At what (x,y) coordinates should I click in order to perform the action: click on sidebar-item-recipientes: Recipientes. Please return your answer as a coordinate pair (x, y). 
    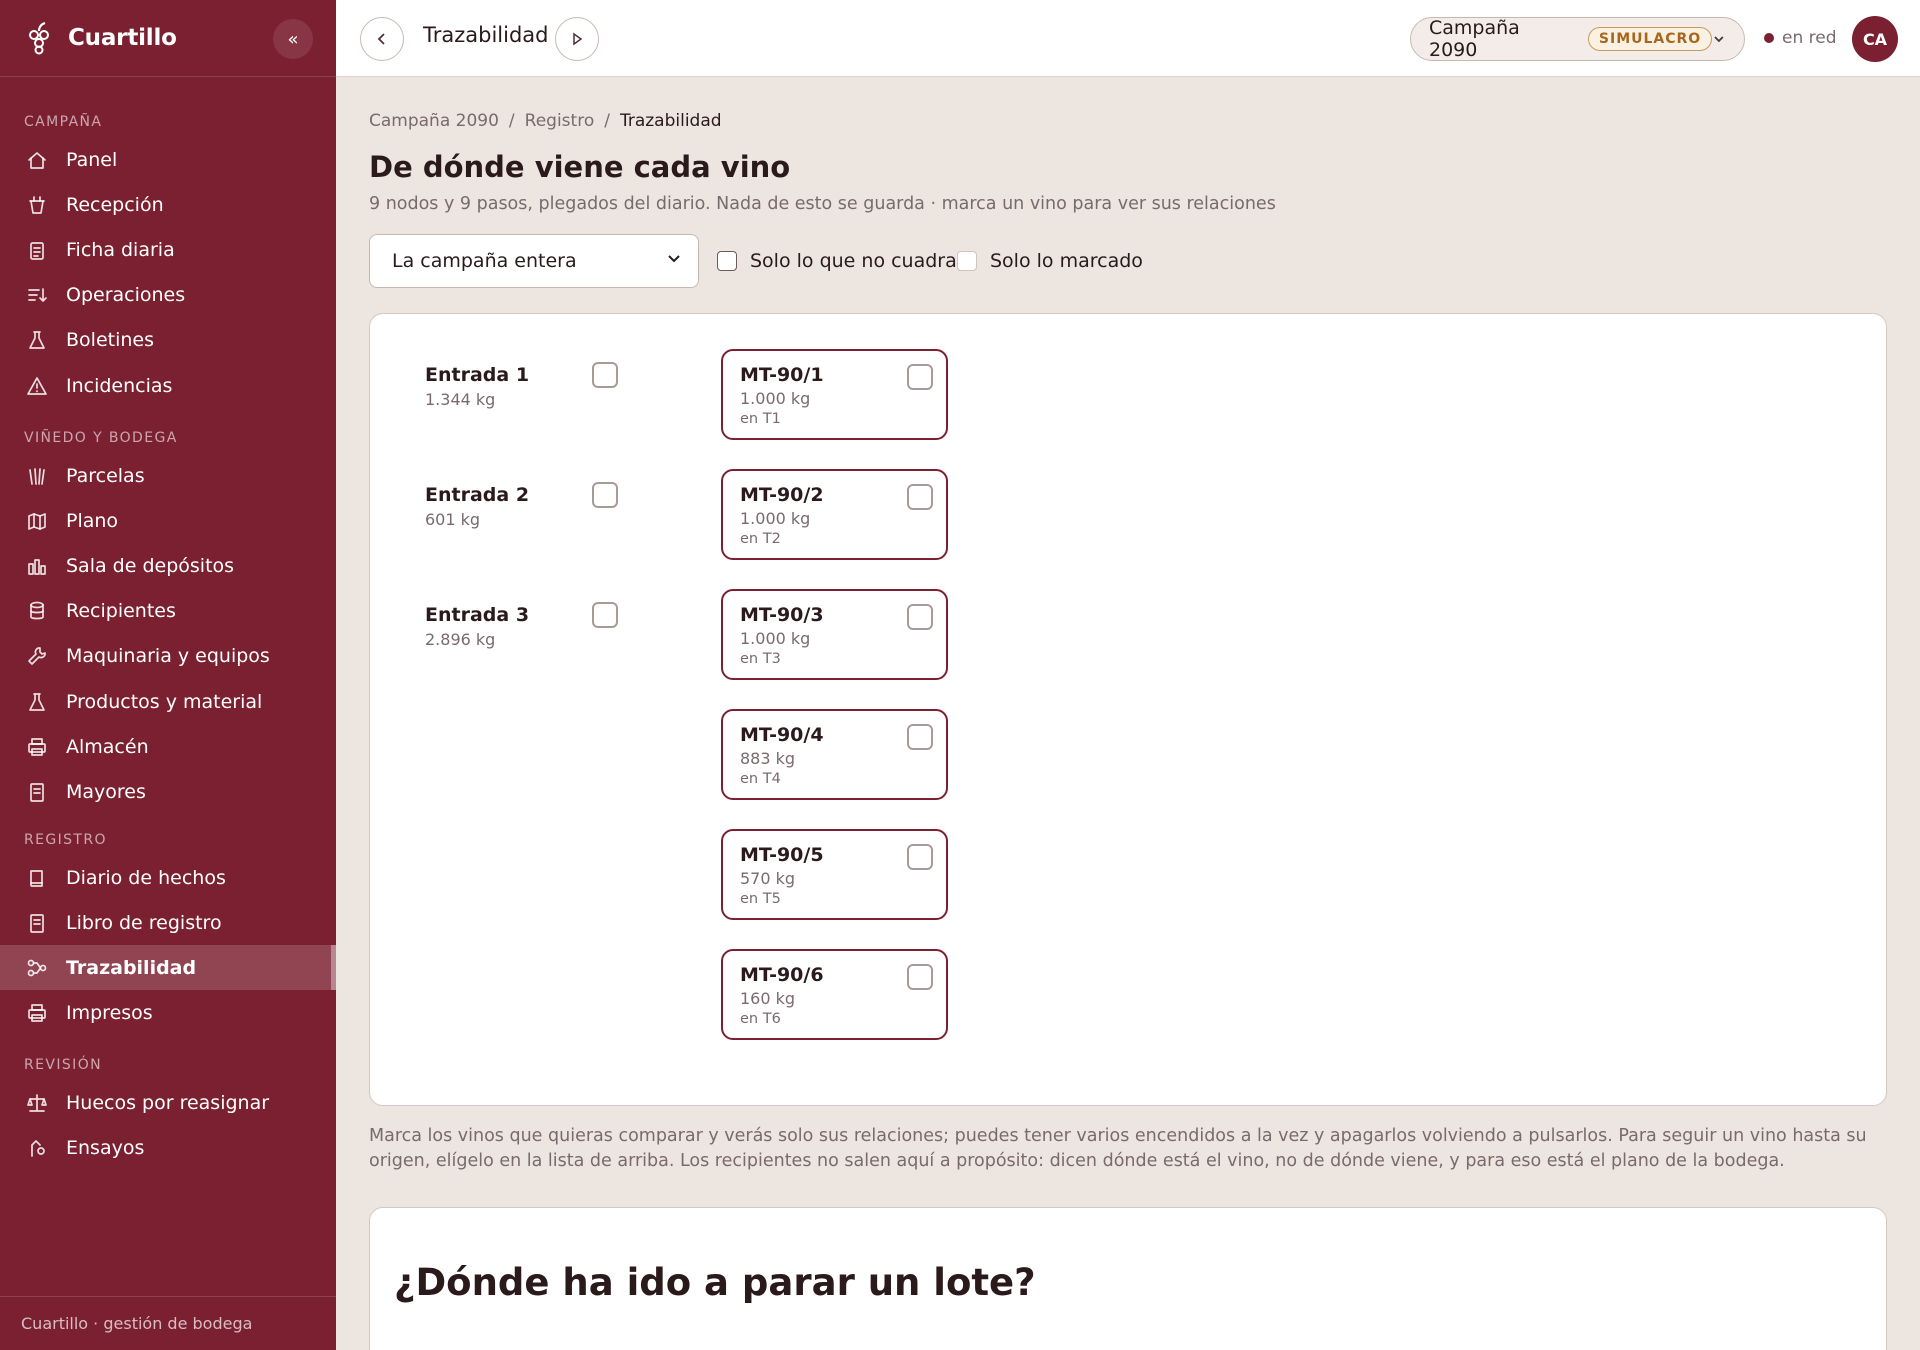
    Looking at the image, I should click on (168, 611).